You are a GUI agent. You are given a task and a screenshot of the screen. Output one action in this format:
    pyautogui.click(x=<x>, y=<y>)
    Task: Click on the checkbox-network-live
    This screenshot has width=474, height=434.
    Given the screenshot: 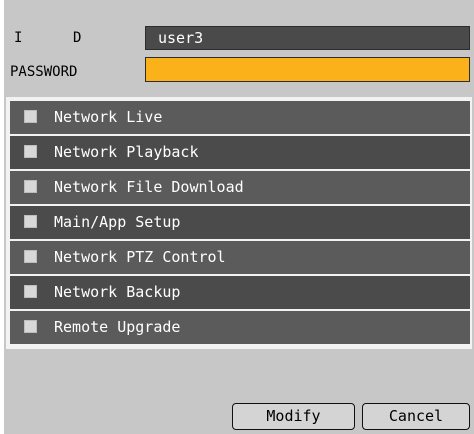 What is the action you would take?
    pyautogui.click(x=30, y=116)
    